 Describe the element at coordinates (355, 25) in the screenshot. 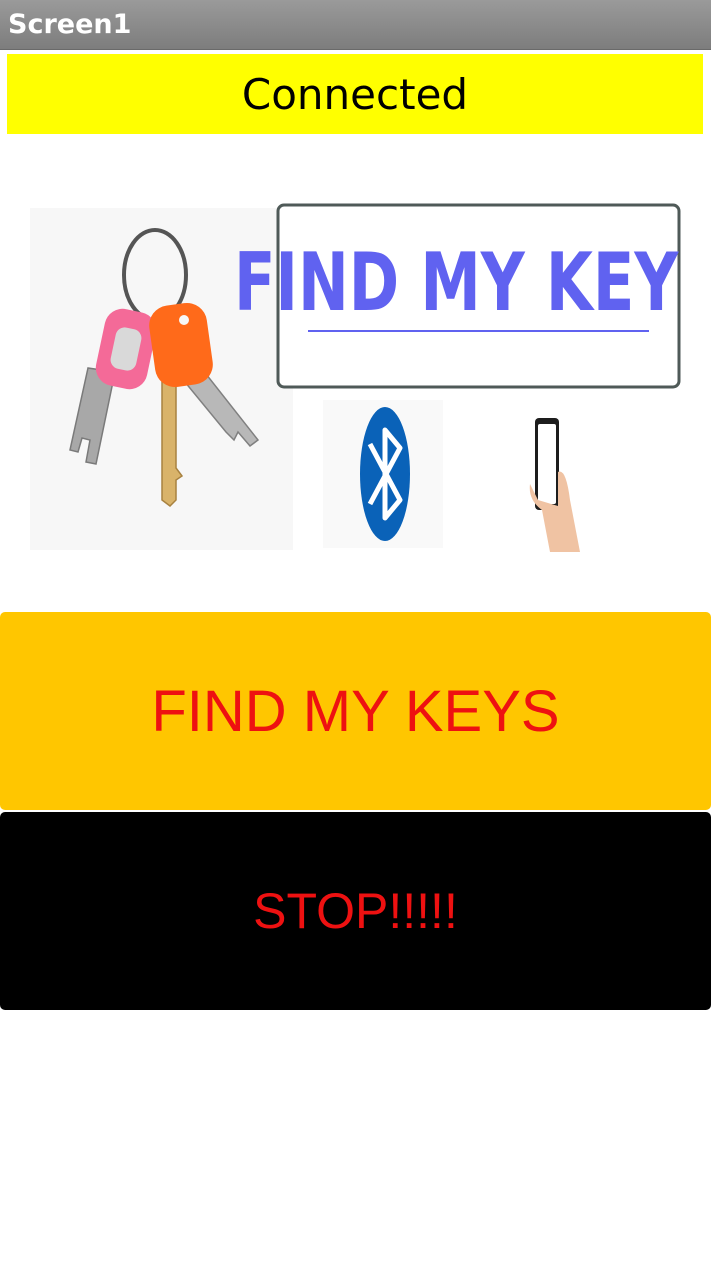

I see `title-bar: Screen1` at that location.